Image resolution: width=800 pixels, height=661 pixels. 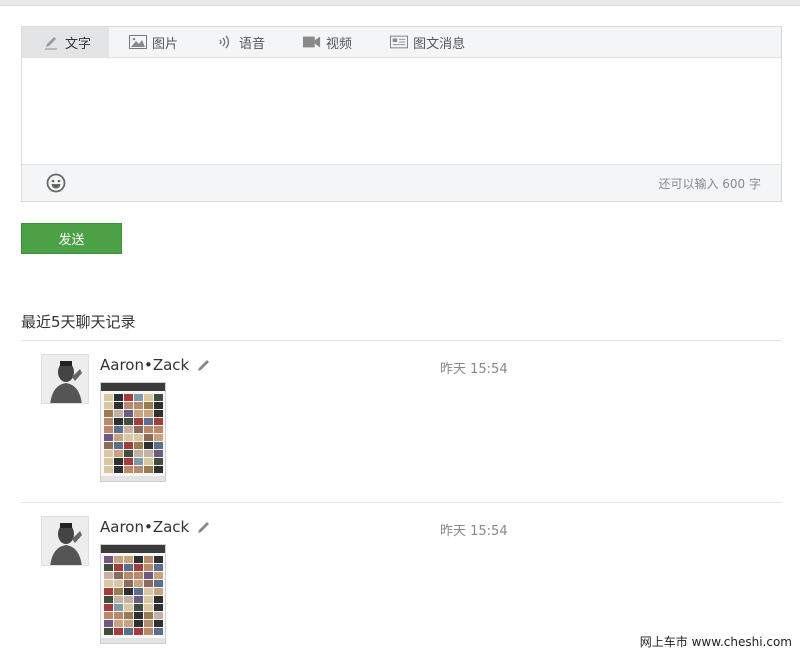 I want to click on tab-label: 视频, so click(x=339, y=44).